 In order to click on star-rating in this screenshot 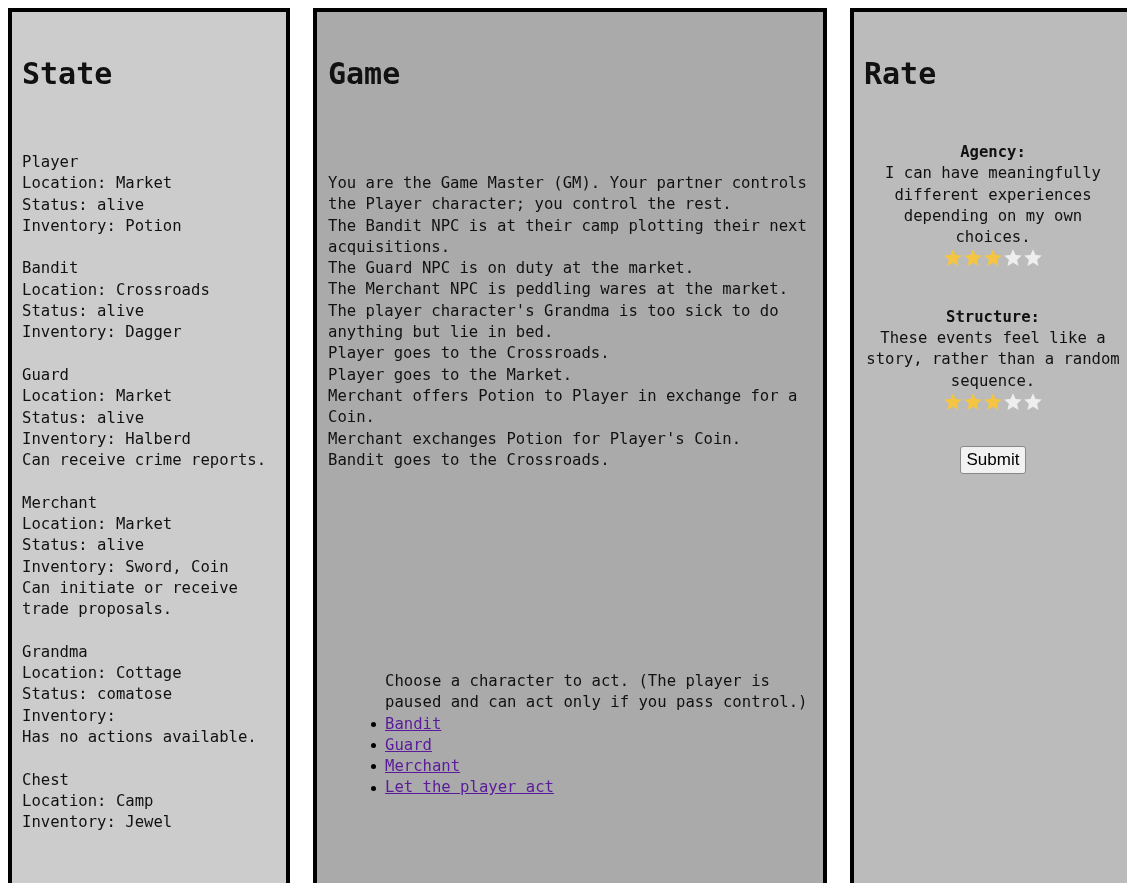, I will do `click(993, 401)`.